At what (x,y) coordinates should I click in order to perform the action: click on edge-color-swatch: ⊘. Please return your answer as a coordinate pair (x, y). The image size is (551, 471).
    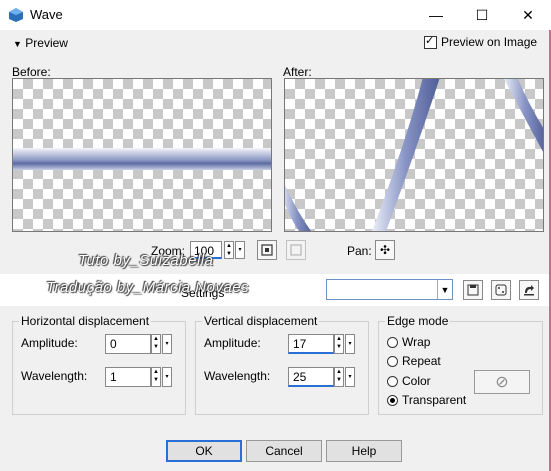
    Looking at the image, I should click on (502, 382).